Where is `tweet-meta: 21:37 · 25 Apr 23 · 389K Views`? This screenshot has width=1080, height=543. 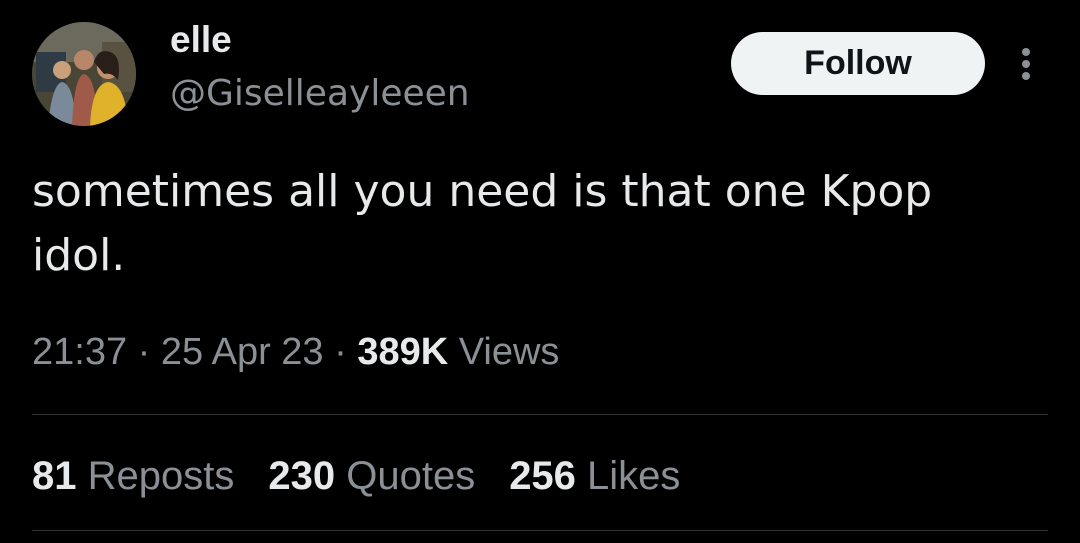
tweet-meta: 21:37 · 25 Apr 23 · 389K Views is located at coordinates (295, 353).